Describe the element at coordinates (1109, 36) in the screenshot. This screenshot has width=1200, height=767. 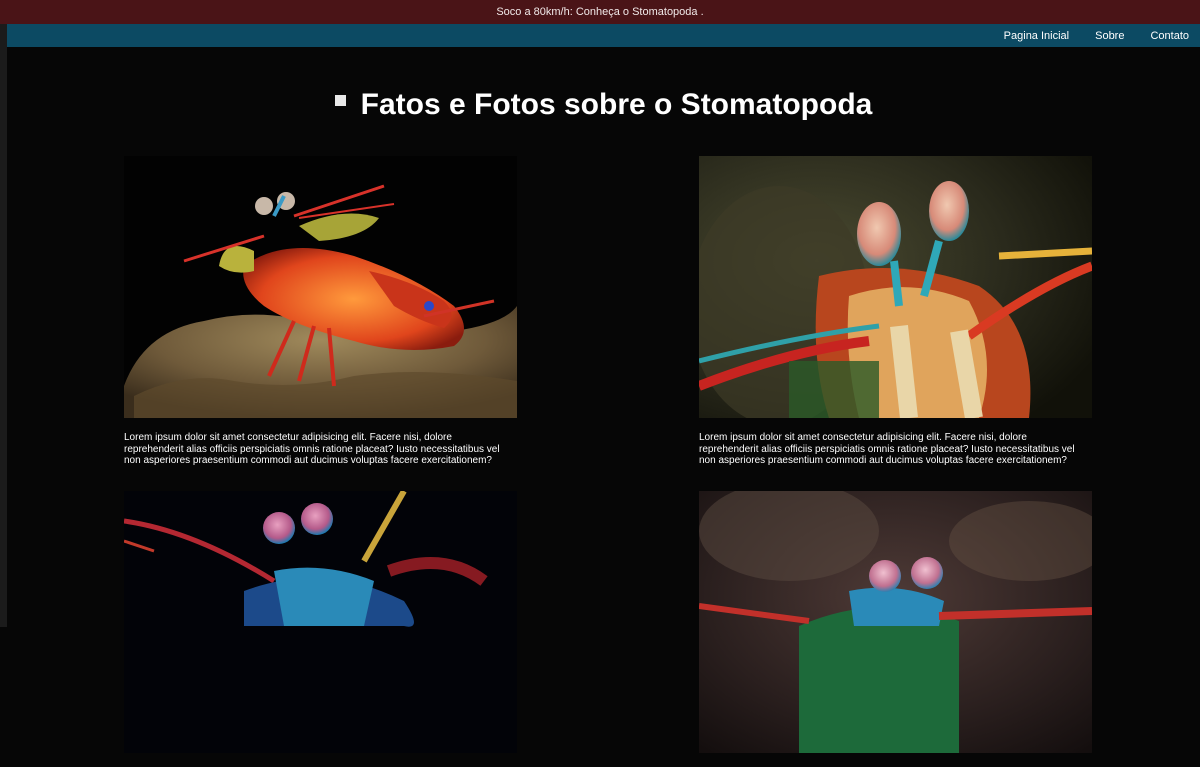
I see `nav-link-about: Sobre` at that location.